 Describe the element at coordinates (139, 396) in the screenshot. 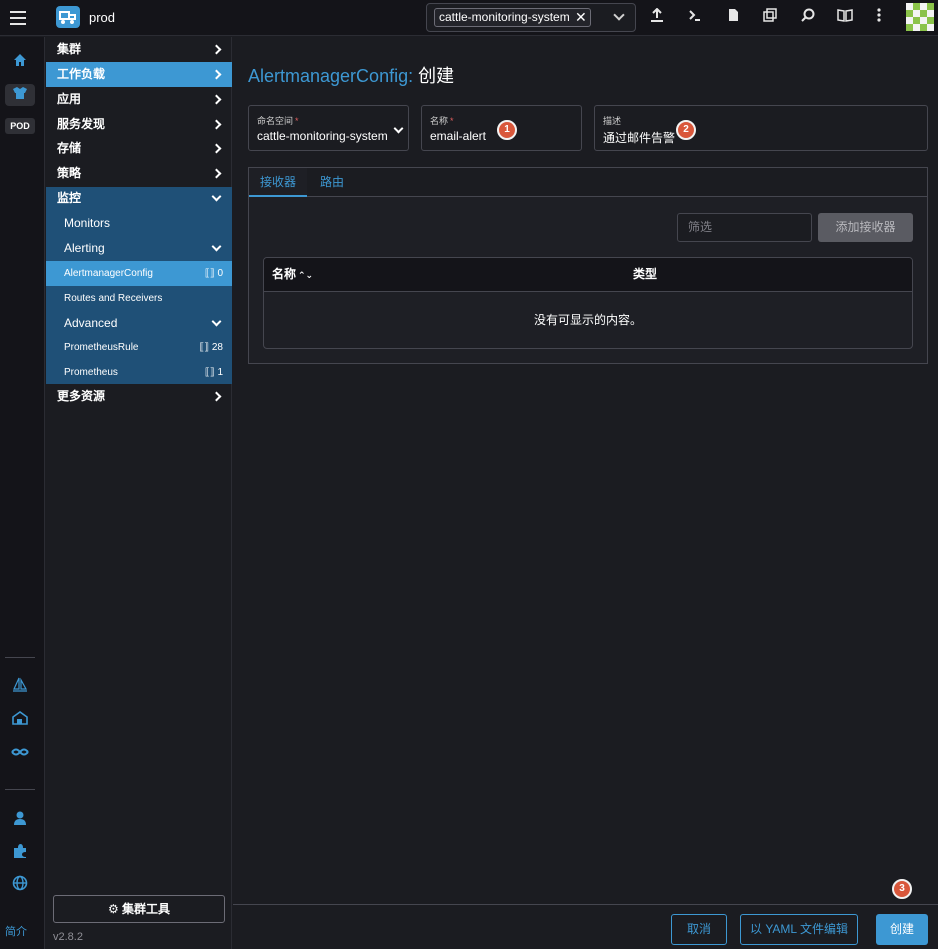

I see `nav-group-more-resources: 更多资源` at that location.